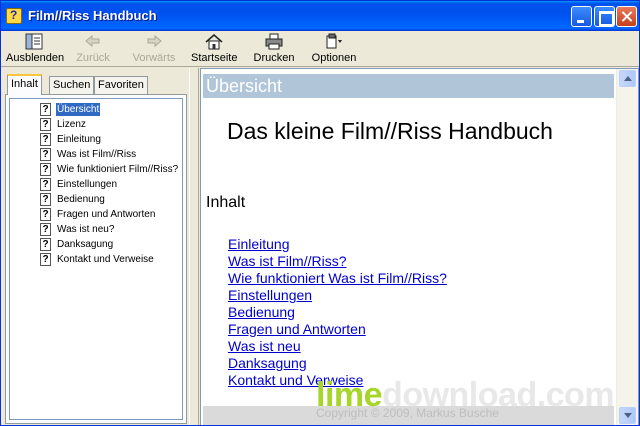 Image resolution: width=640 pixels, height=426 pixels. I want to click on minimize-button, so click(581, 16).